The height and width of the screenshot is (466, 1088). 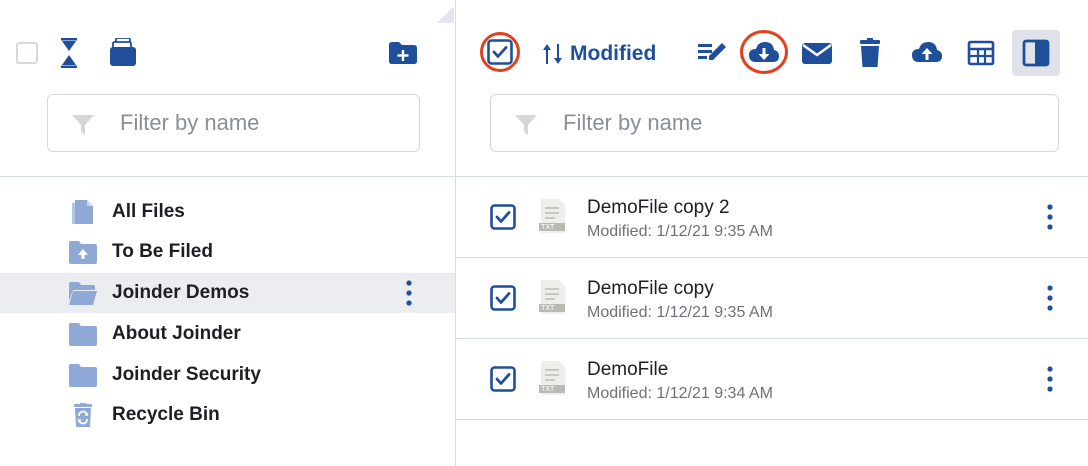 What do you see at coordinates (628, 369) in the screenshot?
I see `file-name: DemoFile` at bounding box center [628, 369].